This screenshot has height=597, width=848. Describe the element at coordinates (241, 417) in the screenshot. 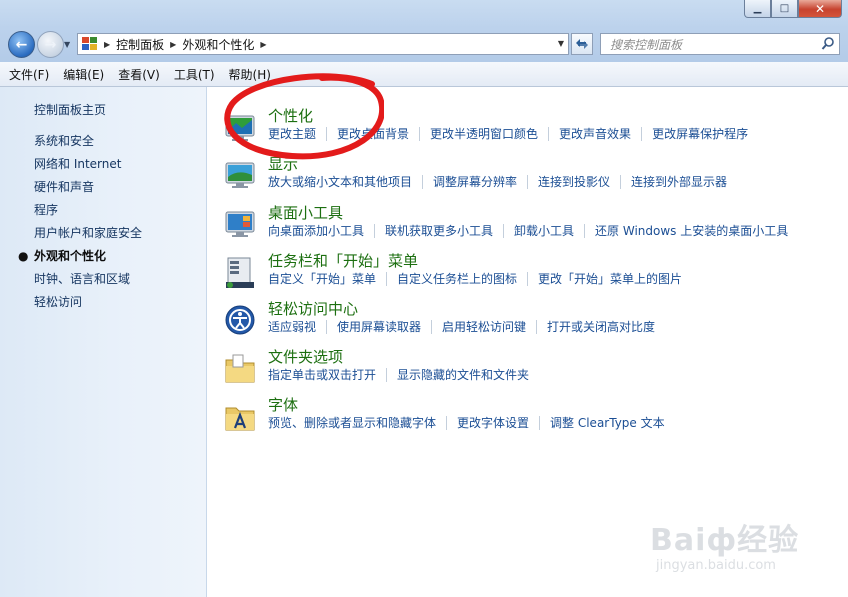

I see `fonts-icon` at that location.